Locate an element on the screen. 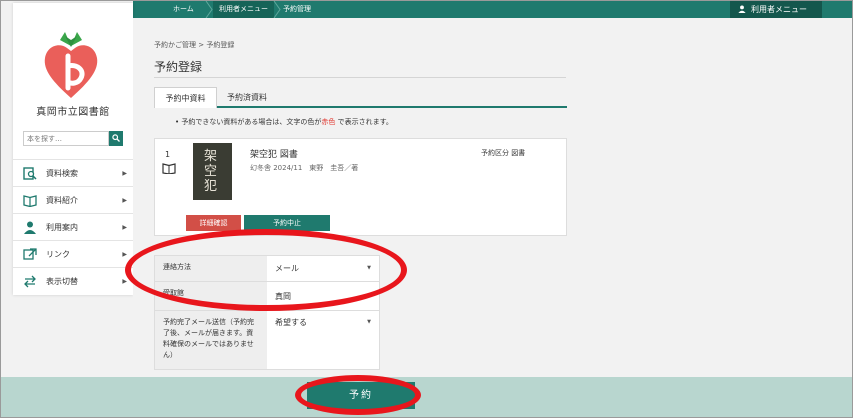  sidebar-item-links: リンク ▶ is located at coordinates (73, 253).